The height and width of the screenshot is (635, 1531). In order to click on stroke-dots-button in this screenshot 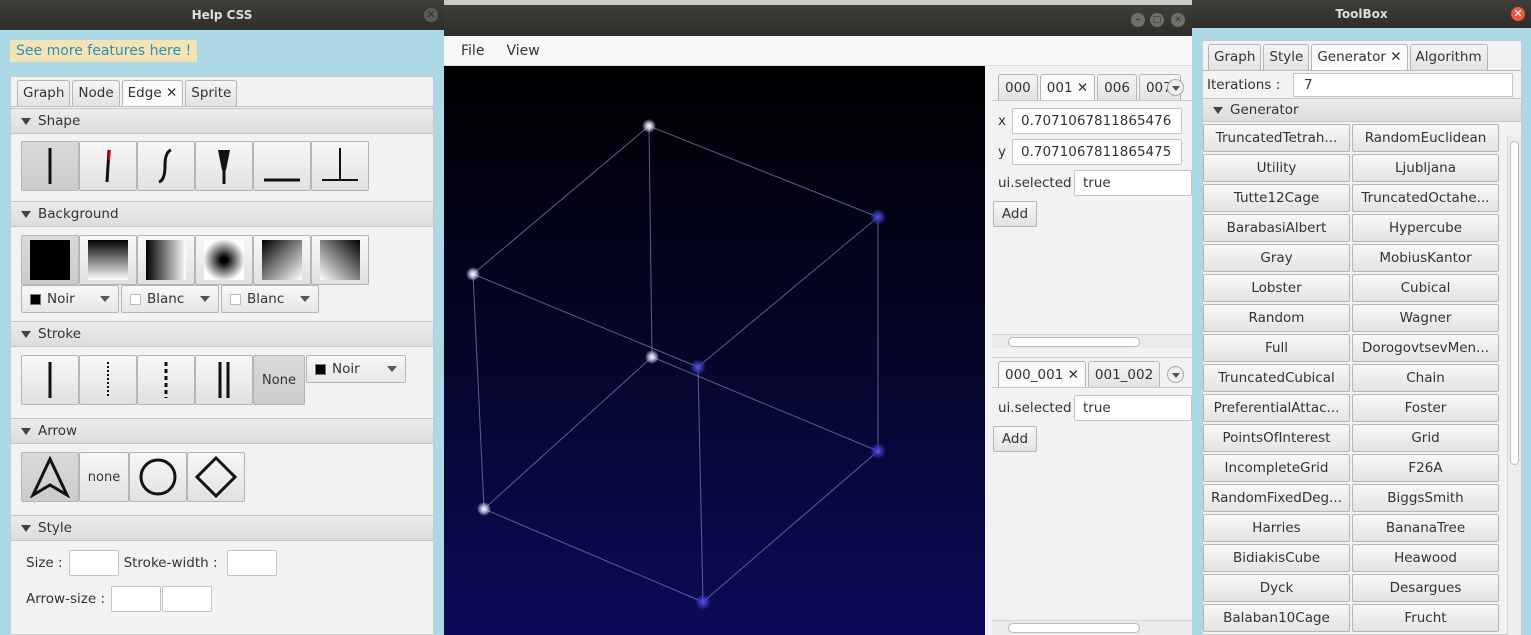, I will do `click(108, 380)`.